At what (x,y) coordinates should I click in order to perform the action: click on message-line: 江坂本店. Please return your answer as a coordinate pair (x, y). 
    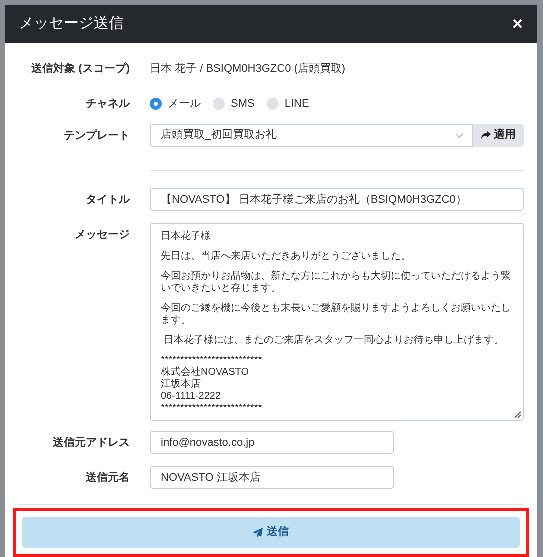
    Looking at the image, I should click on (181, 385).